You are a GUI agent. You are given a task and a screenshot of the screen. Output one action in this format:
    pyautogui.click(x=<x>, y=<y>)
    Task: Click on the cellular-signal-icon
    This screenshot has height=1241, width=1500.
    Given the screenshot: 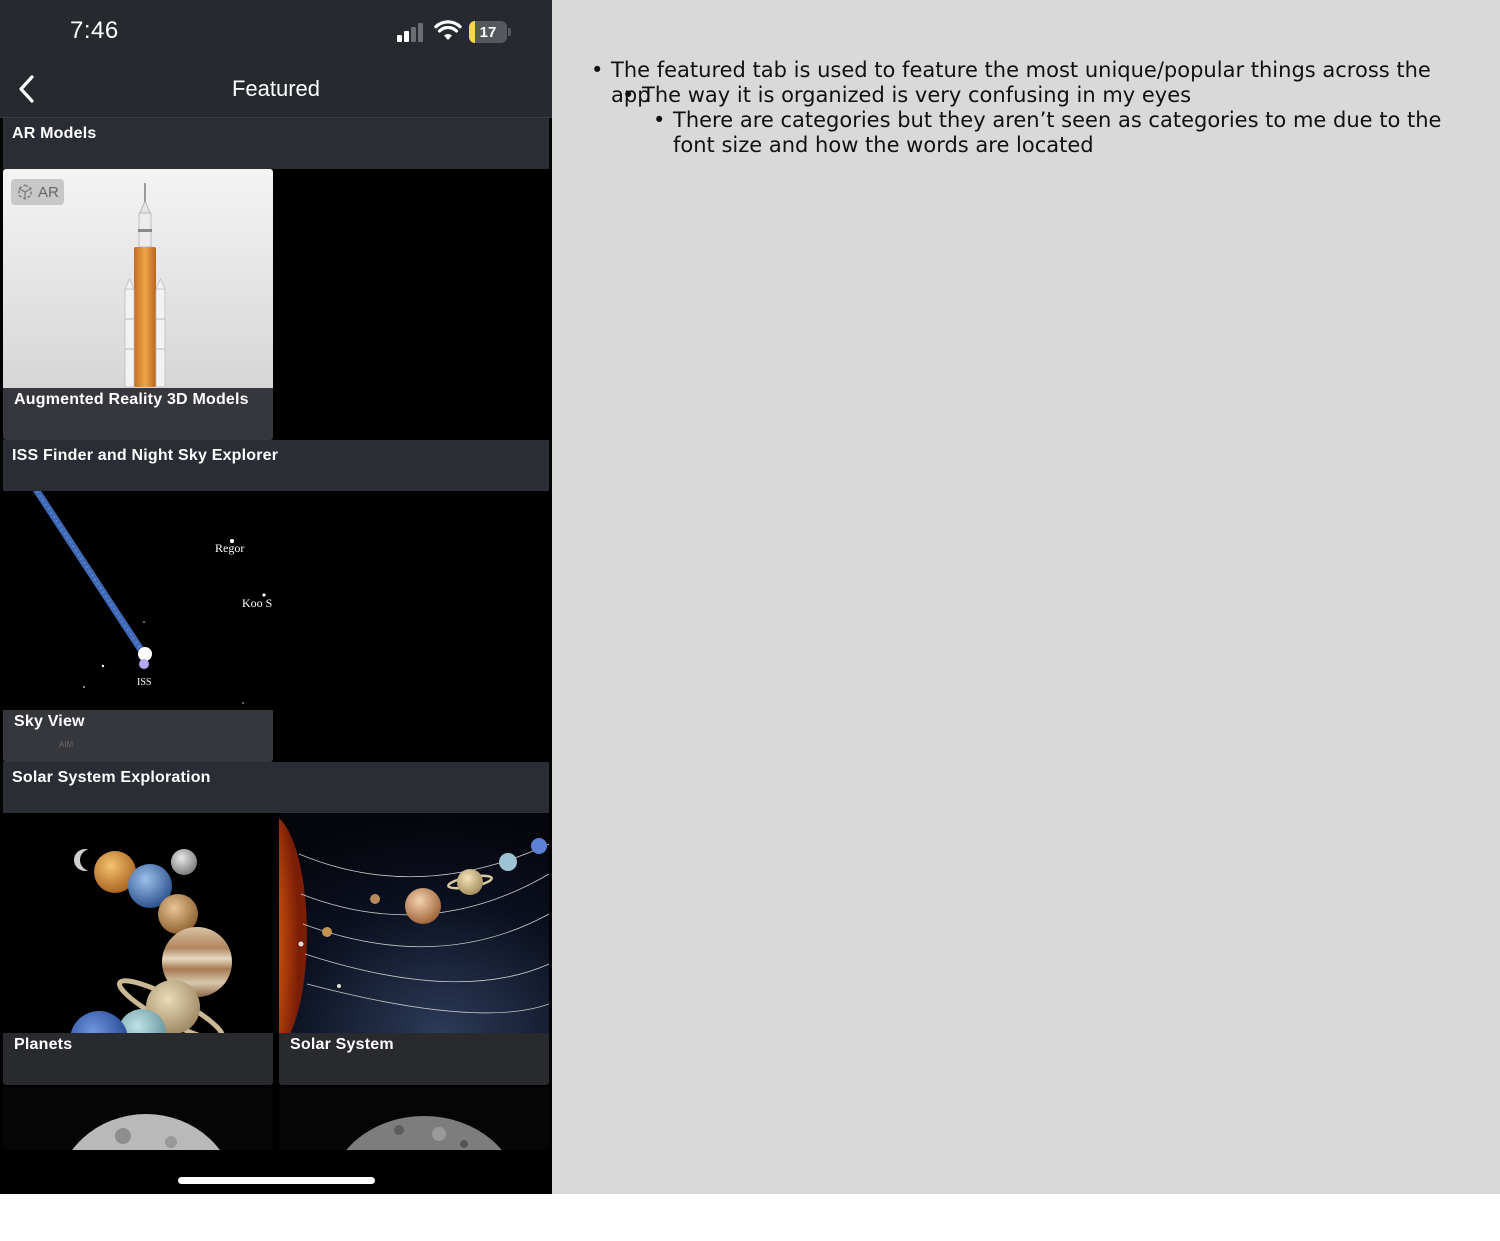 What is the action you would take?
    pyautogui.click(x=412, y=32)
    